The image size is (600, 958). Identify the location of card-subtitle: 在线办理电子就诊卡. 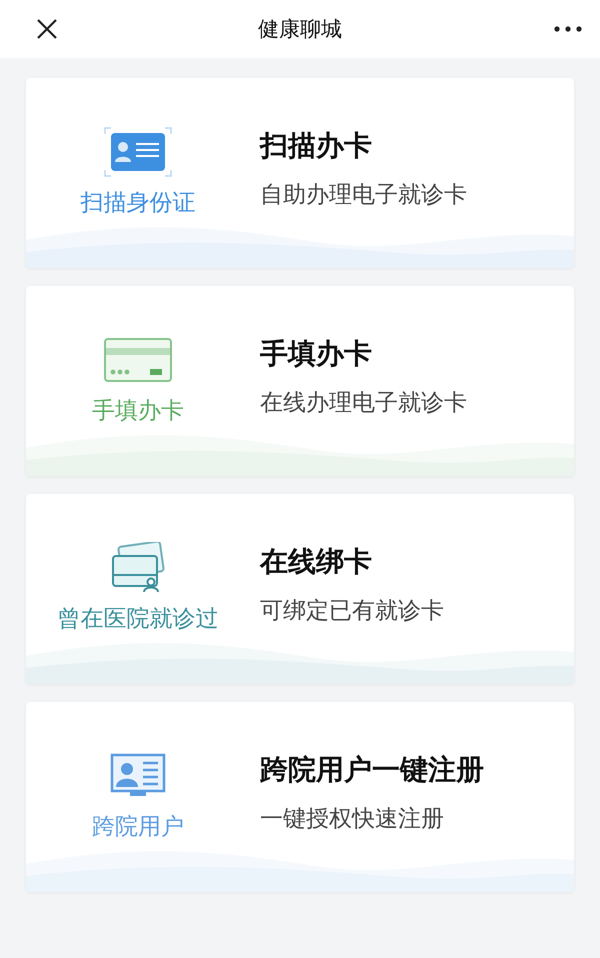
(363, 403).